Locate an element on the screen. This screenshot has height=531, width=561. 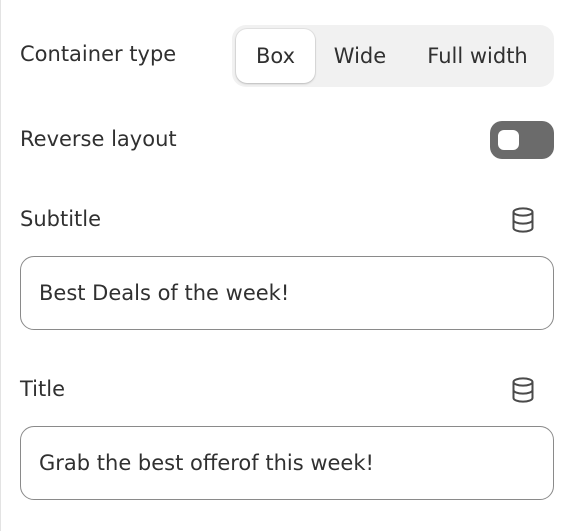
subtitle-input: Best Deals of the week! is located at coordinates (287, 293).